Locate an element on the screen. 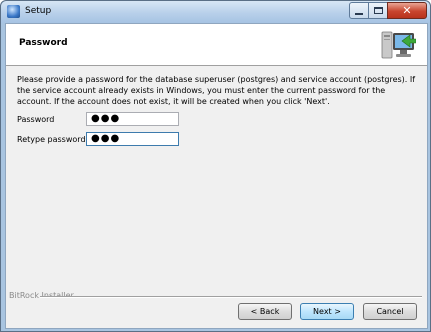 This screenshot has height=332, width=431. retype-password-input: ●●● is located at coordinates (132, 139).